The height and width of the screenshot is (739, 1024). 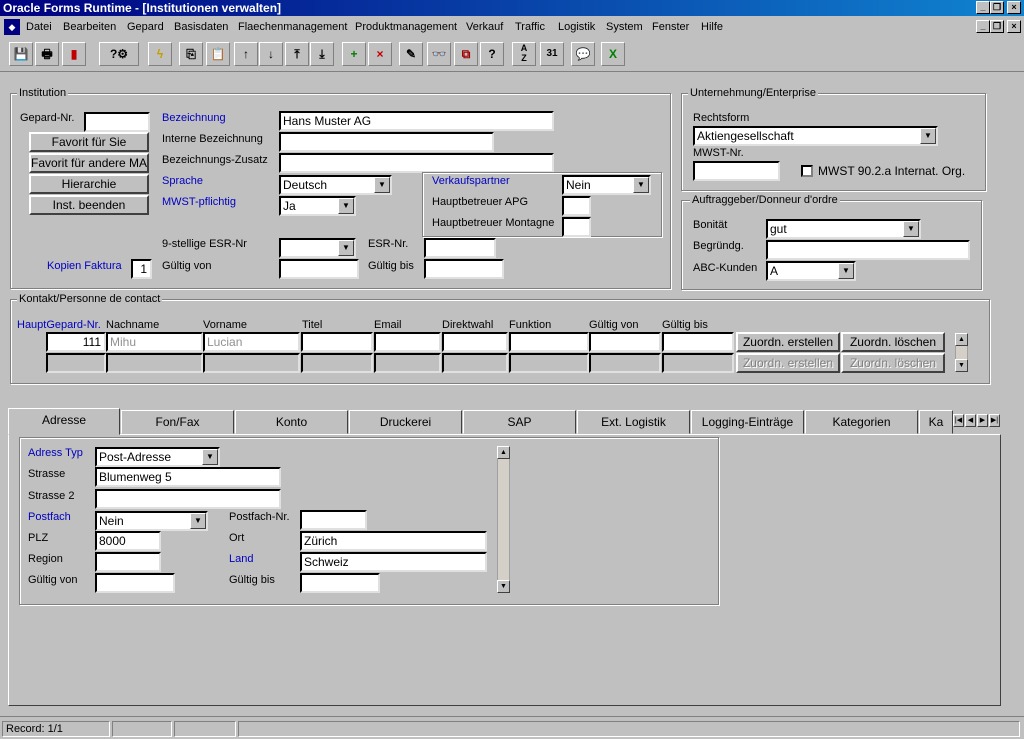 What do you see at coordinates (549, 342) in the screenshot?
I see `kontakt-row1-funktion` at bounding box center [549, 342].